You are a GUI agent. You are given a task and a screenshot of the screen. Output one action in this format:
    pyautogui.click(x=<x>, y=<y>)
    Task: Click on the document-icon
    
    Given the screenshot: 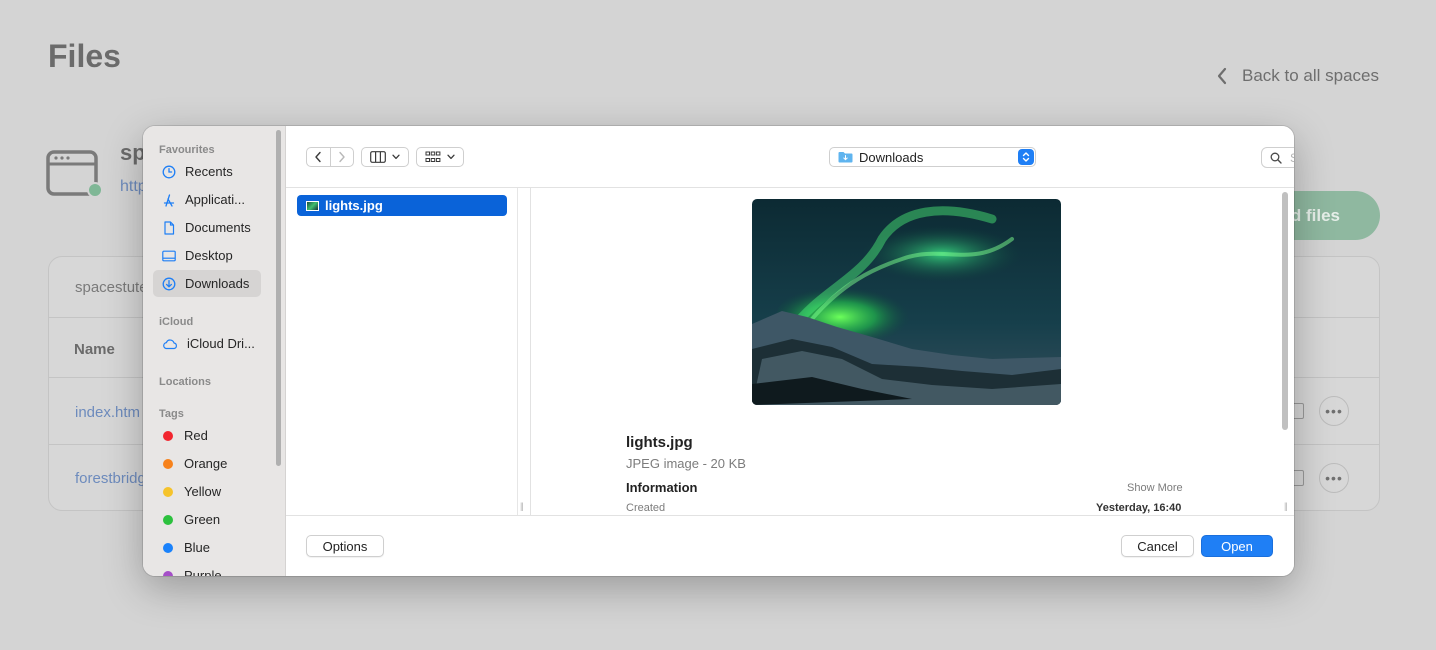 What is the action you would take?
    pyautogui.click(x=169, y=227)
    